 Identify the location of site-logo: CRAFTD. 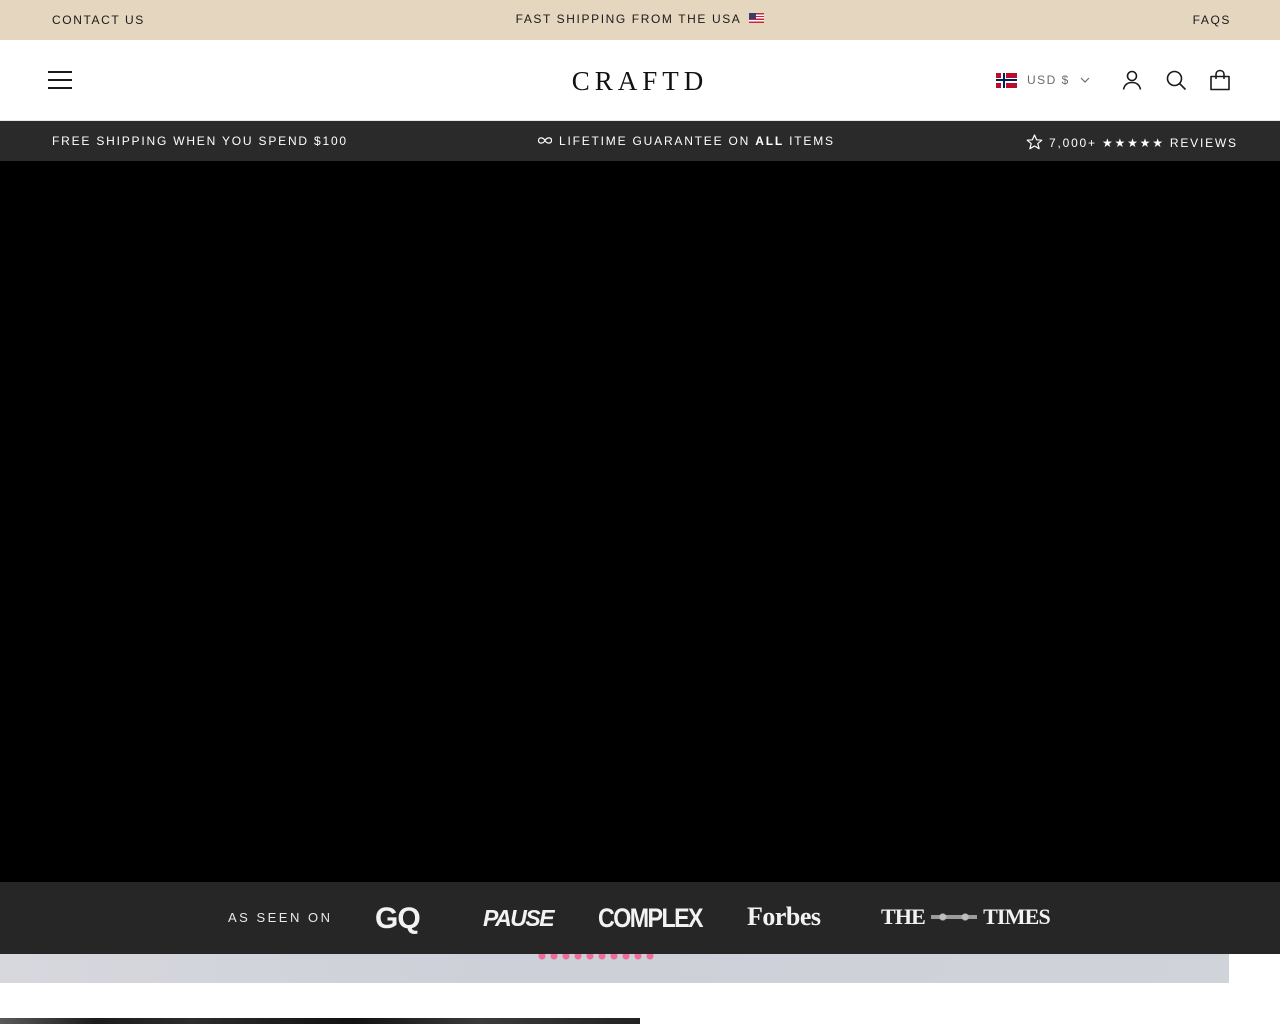
(640, 81).